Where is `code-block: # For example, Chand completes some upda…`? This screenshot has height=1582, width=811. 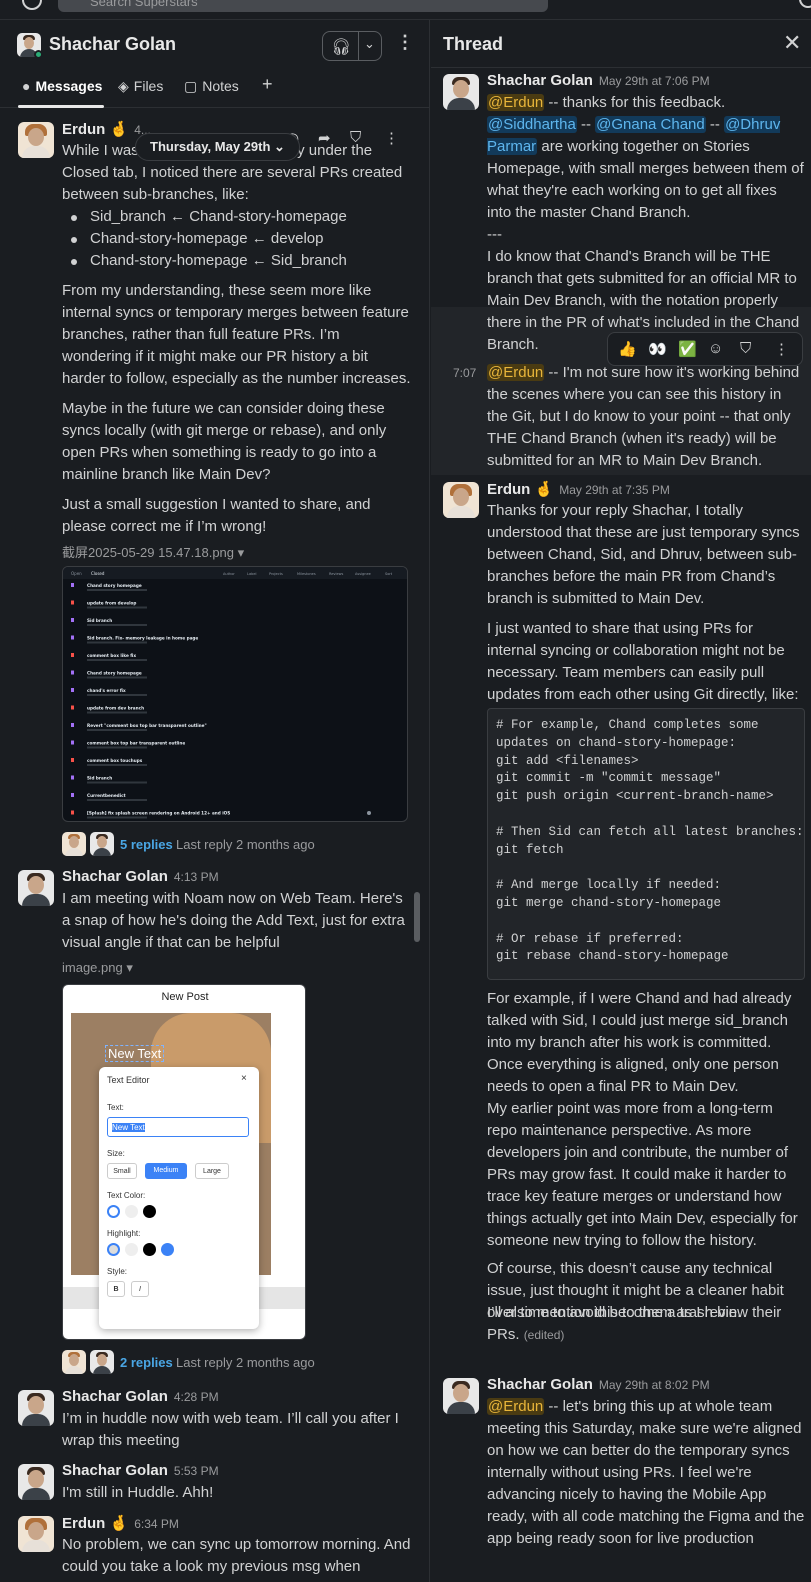
code-block: # For example, Chand completes some upda… is located at coordinates (646, 844).